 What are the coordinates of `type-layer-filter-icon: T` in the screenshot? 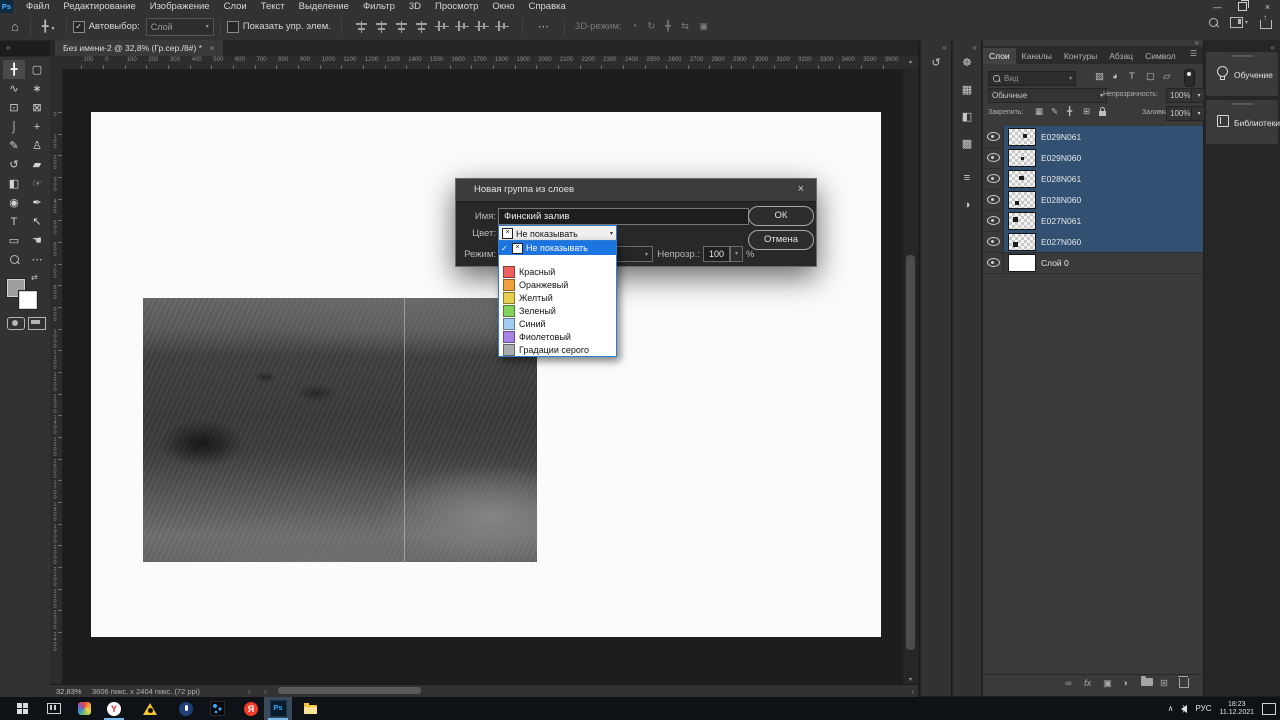 It's located at (1132, 76).